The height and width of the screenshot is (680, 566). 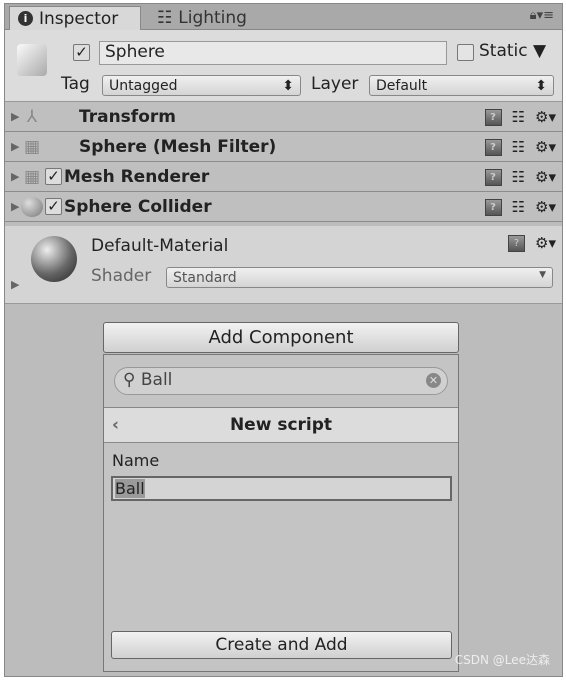 What do you see at coordinates (283, 147) in the screenshot?
I see `component-row: ▶ ▦ Sphere (Mesh Filter)? ☷ ⚙▾` at bounding box center [283, 147].